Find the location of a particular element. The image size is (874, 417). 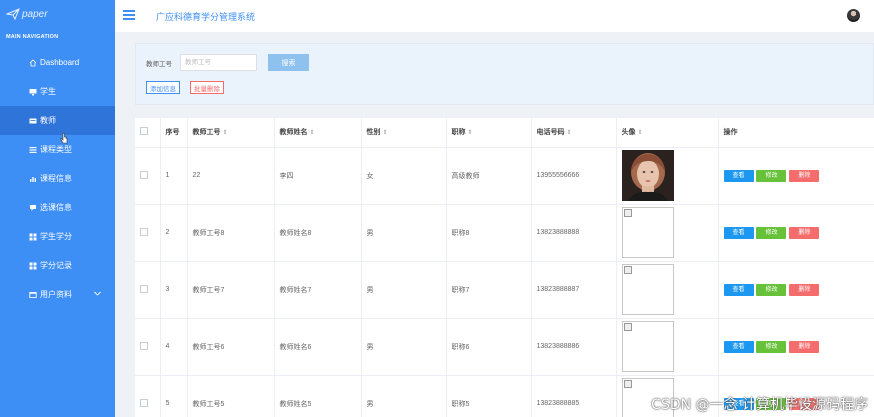

select-all-checkbox-cell is located at coordinates (148, 133).